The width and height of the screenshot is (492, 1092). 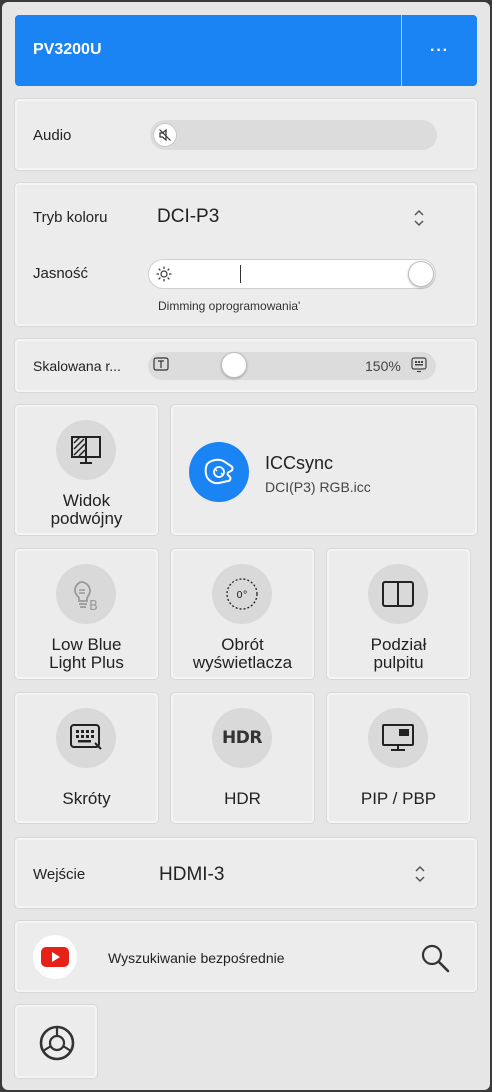 What do you see at coordinates (246, 50) in the screenshot?
I see `header-bar: PV3200U ···` at bounding box center [246, 50].